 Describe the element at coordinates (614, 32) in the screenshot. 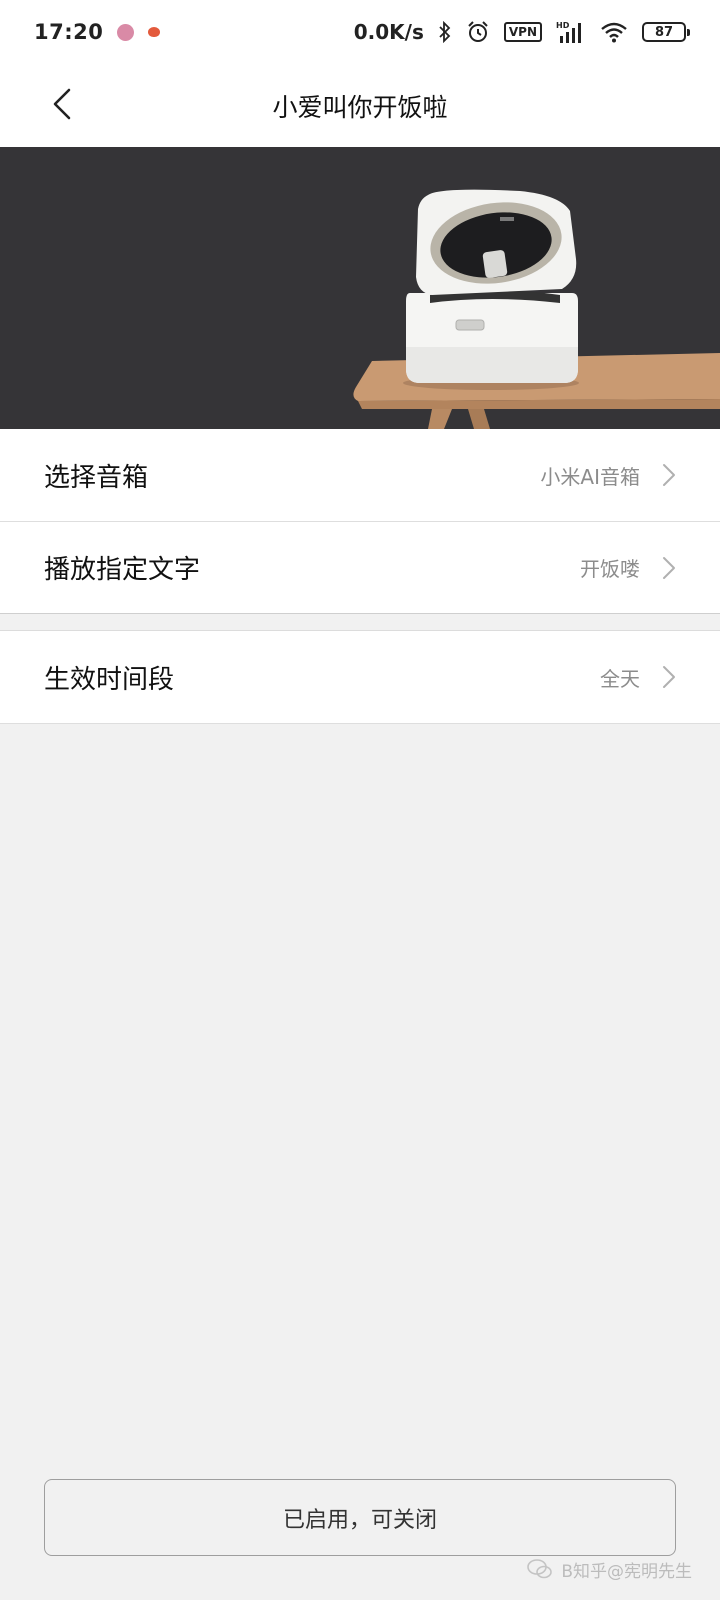

I see `wifi-icon` at that location.